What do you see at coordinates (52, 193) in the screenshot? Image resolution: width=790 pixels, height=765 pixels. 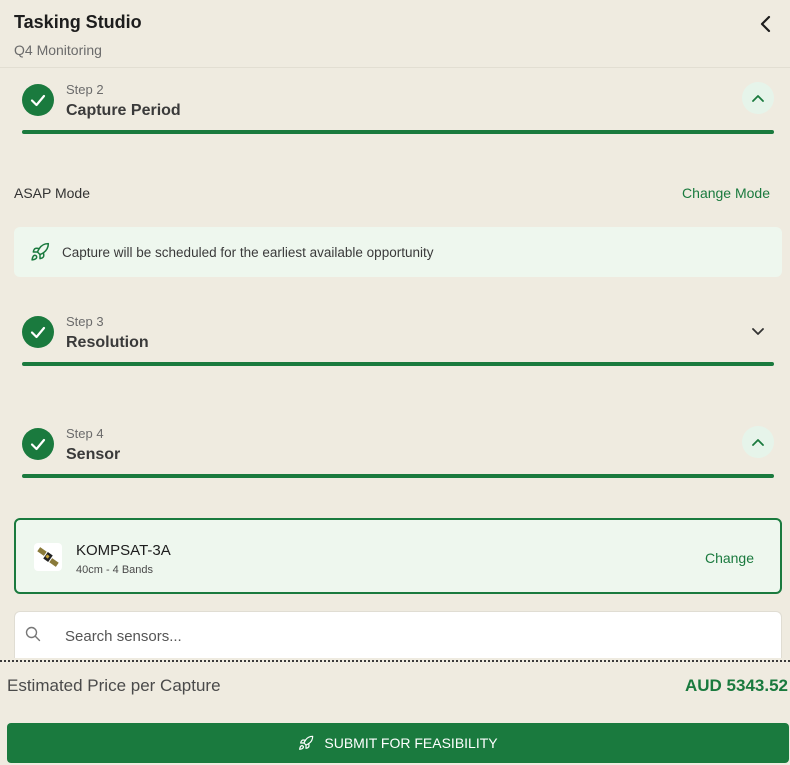 I see `capture-mode-label: ASAP Mode` at bounding box center [52, 193].